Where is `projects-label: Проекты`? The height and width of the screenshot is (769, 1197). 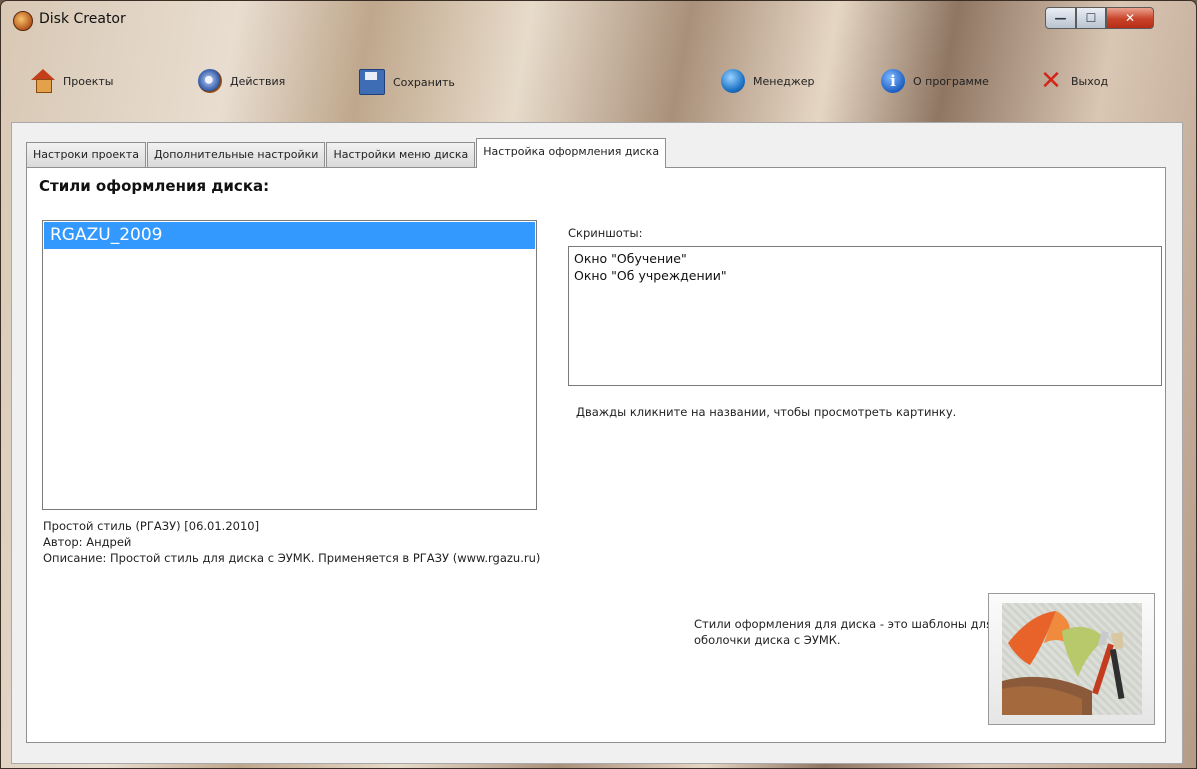 projects-label: Проекты is located at coordinates (88, 81).